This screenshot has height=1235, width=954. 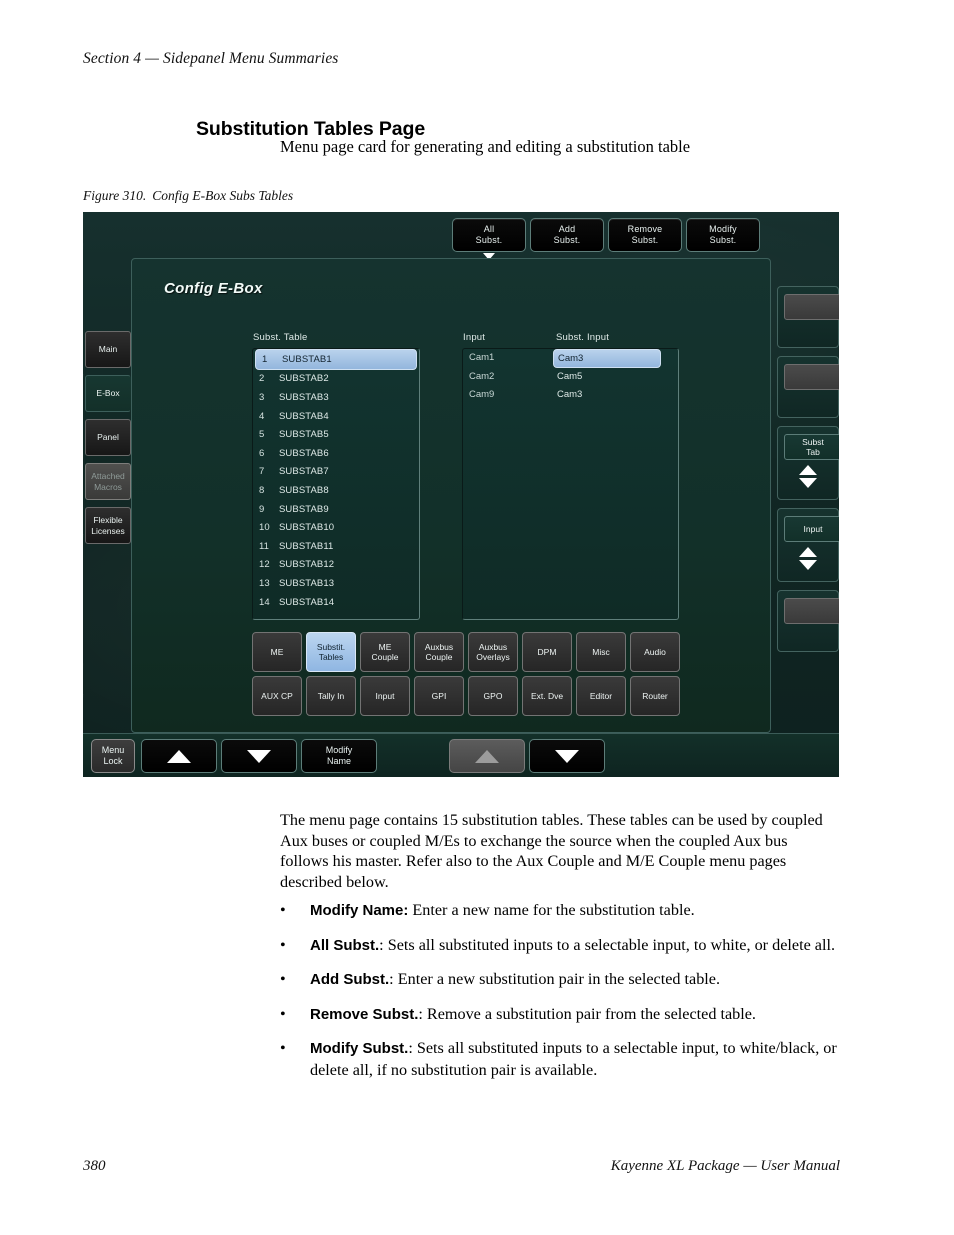 I want to click on sidebar-item-panel: Panel, so click(x=108, y=437).